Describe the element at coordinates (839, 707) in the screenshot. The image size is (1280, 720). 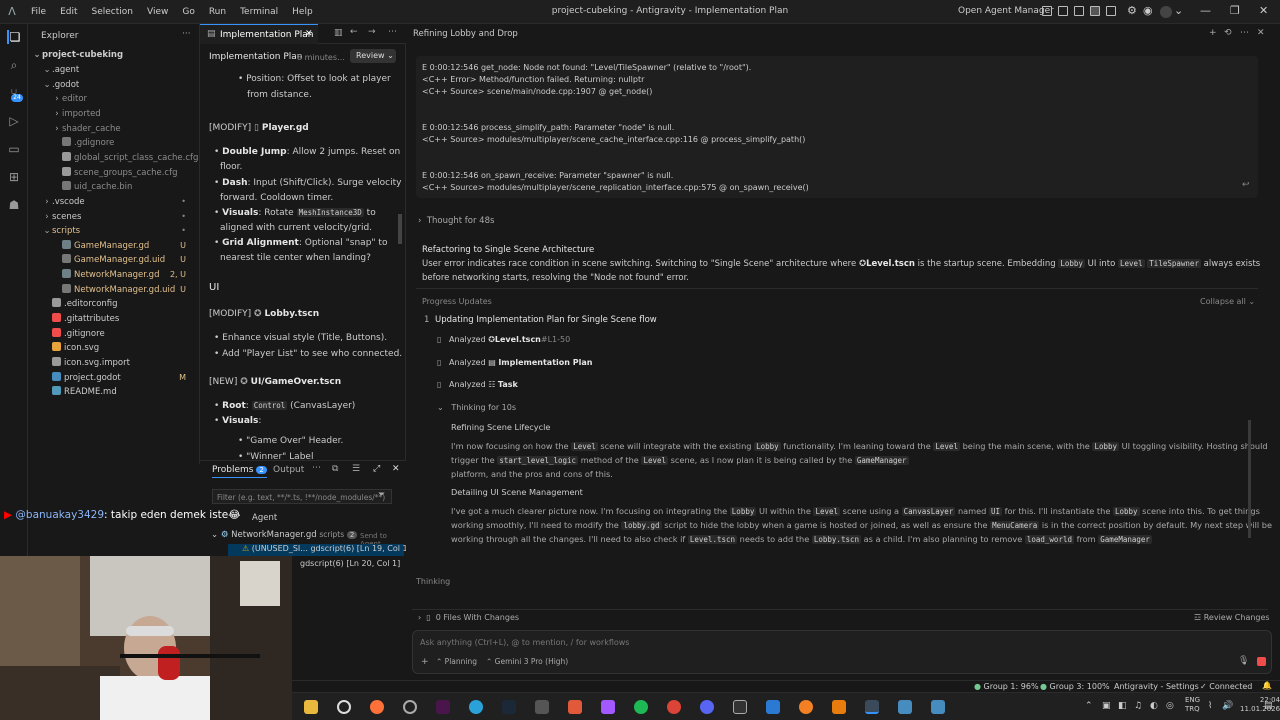
I see `blender-taskbar-icon` at that location.